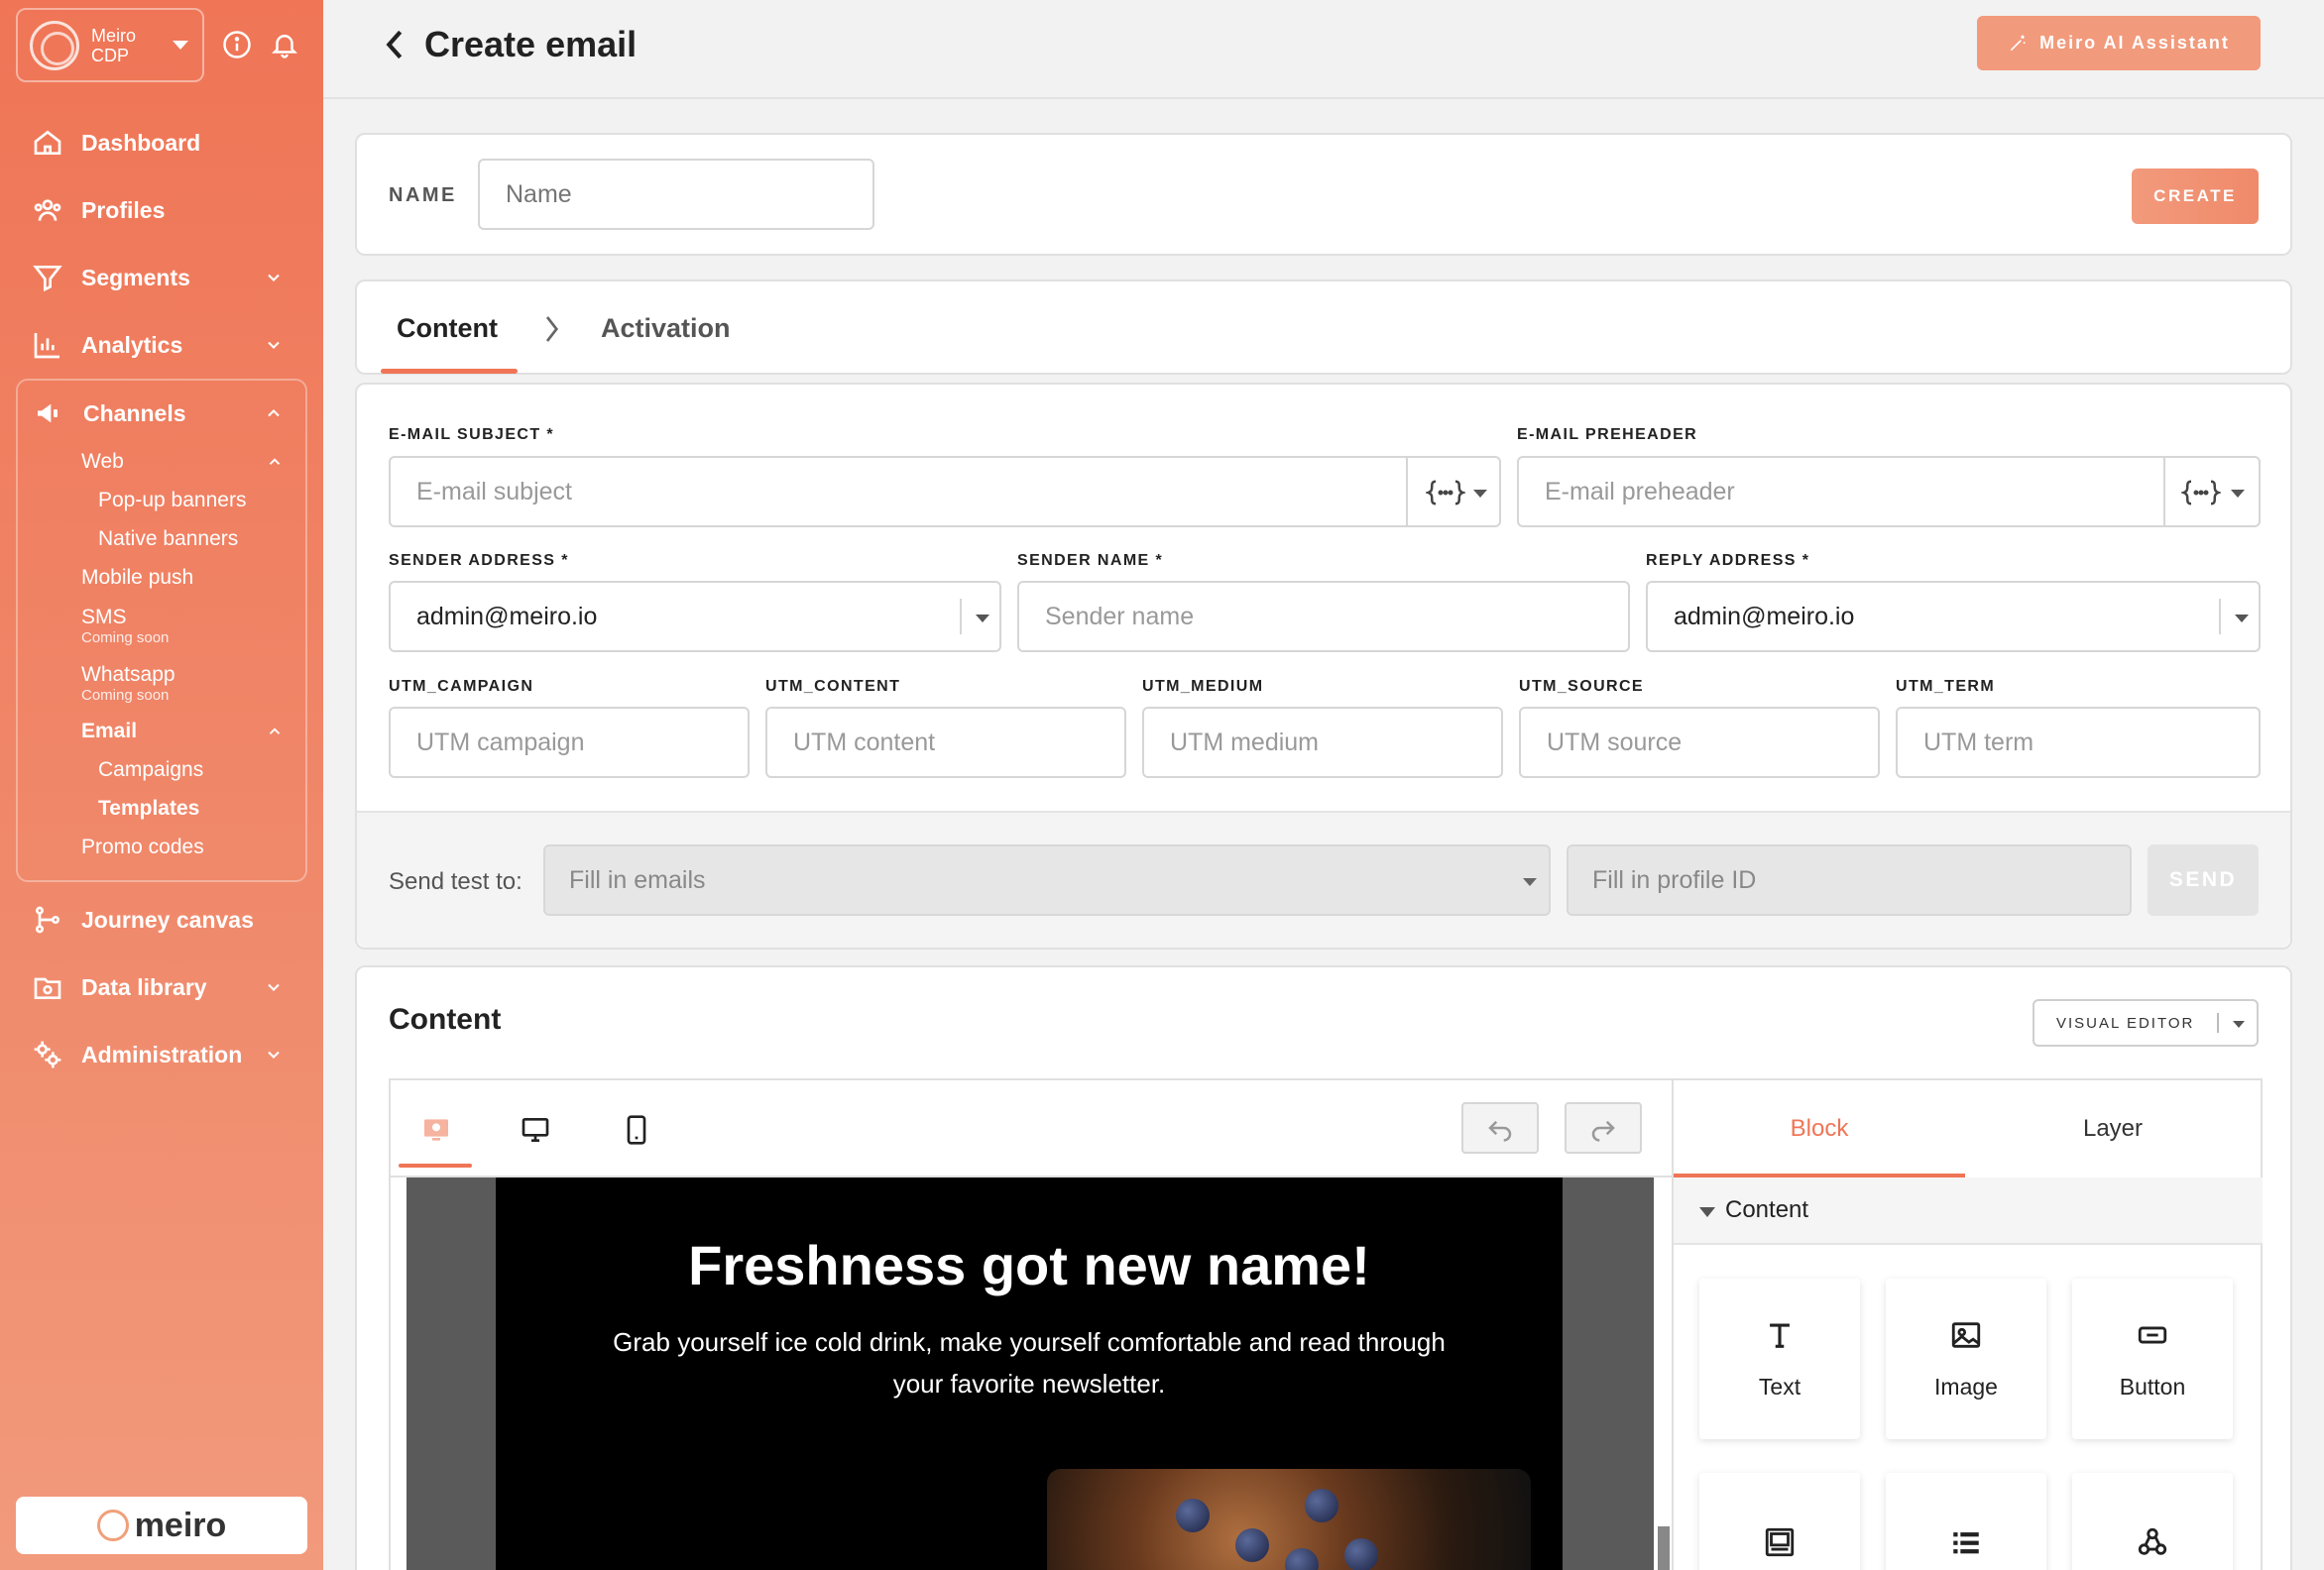  Describe the element at coordinates (394, 44) in the screenshot. I see `back-arrow-icon` at that location.